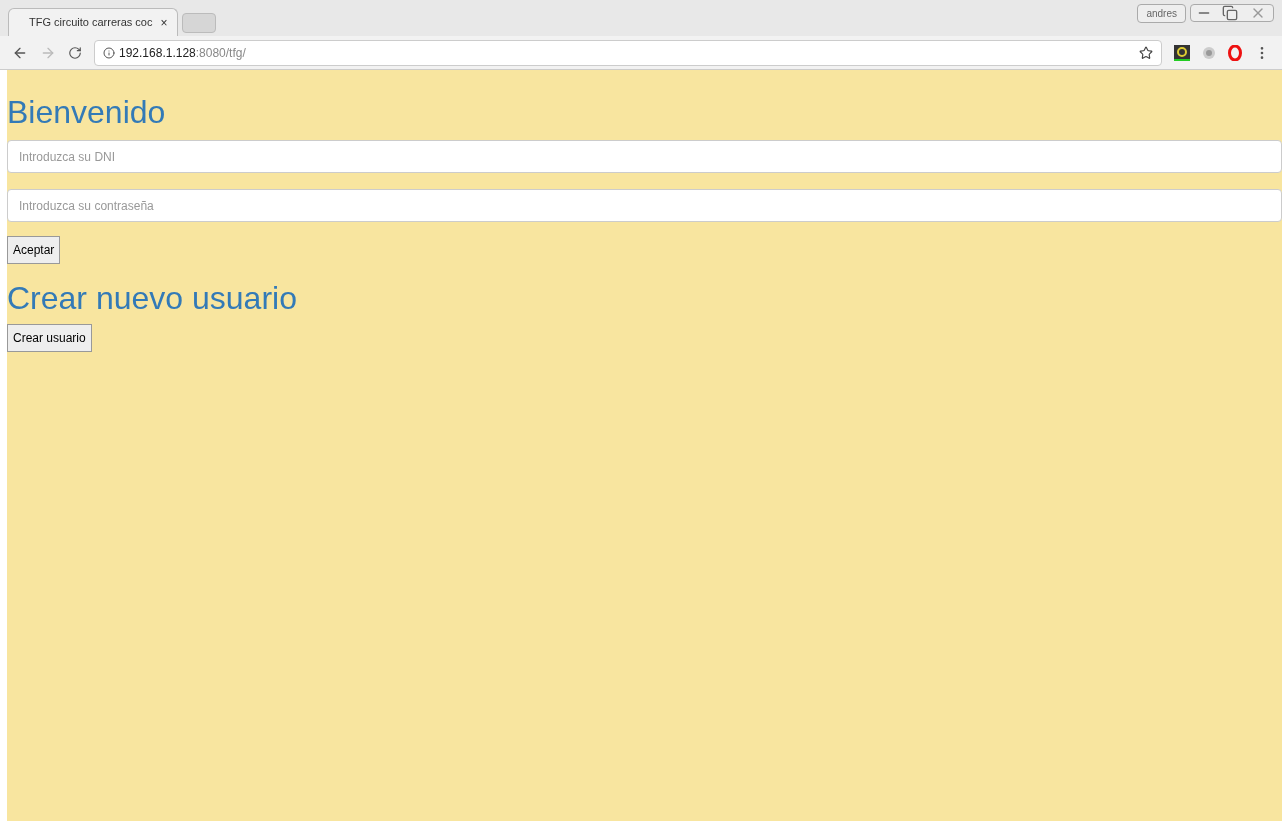 The image size is (1282, 821). Describe the element at coordinates (1161, 13) in the screenshot. I see `profile-badge: andres` at that location.